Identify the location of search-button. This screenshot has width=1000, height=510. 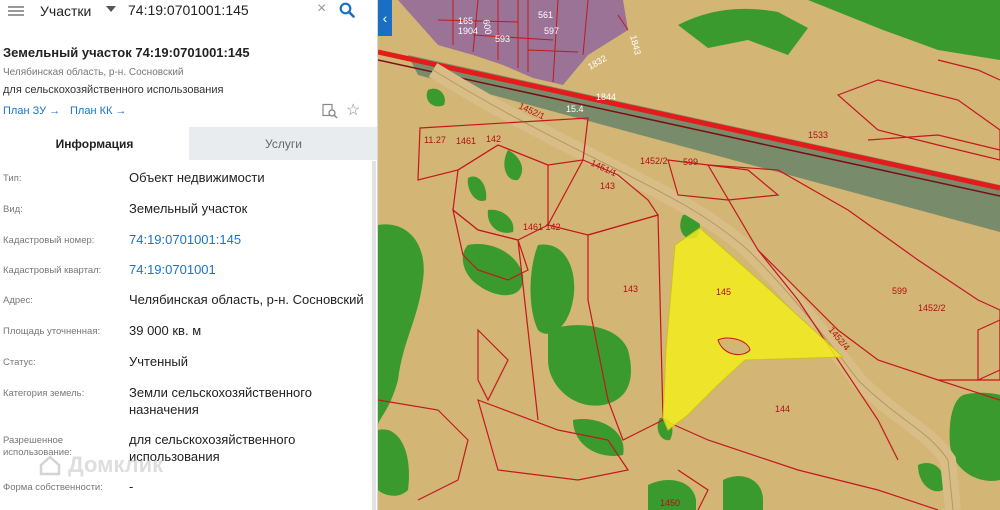
(347, 10).